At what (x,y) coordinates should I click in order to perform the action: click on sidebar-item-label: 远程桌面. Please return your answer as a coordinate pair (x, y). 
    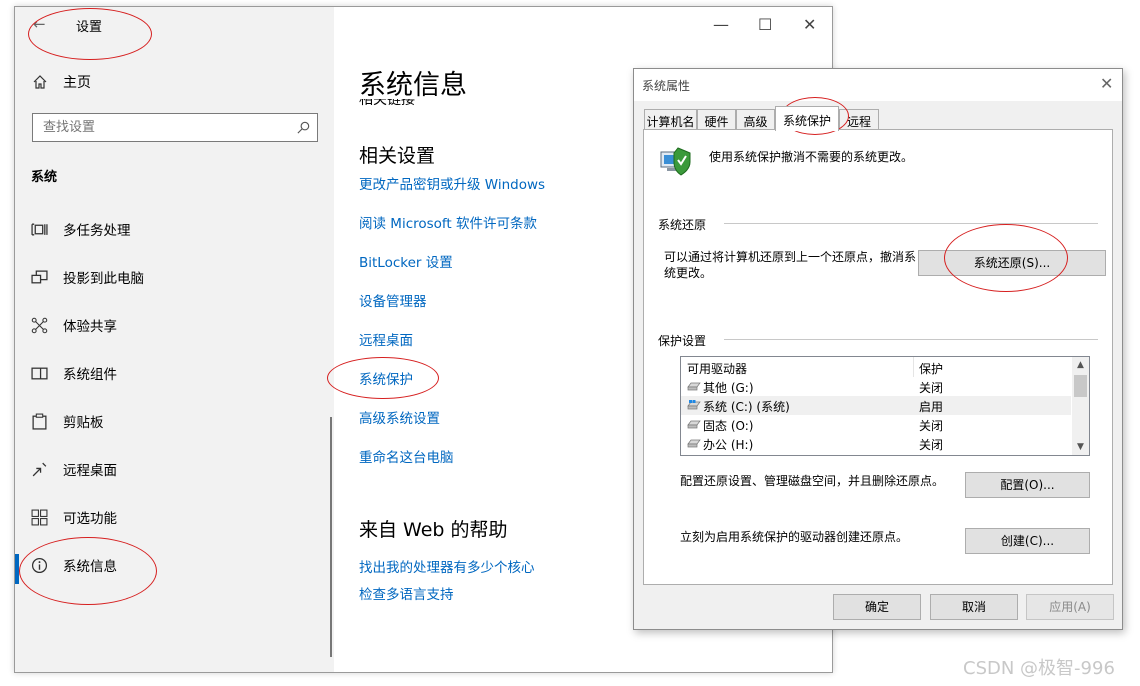
    Looking at the image, I should click on (90, 471).